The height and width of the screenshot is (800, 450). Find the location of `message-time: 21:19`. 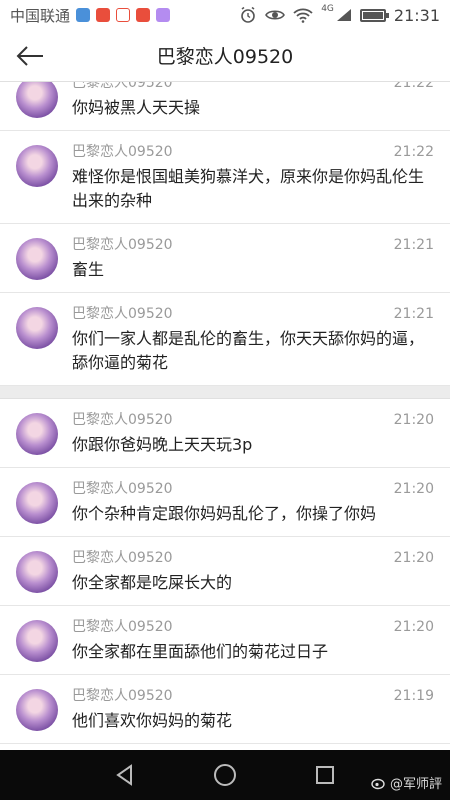

message-time: 21:19 is located at coordinates (413, 696).